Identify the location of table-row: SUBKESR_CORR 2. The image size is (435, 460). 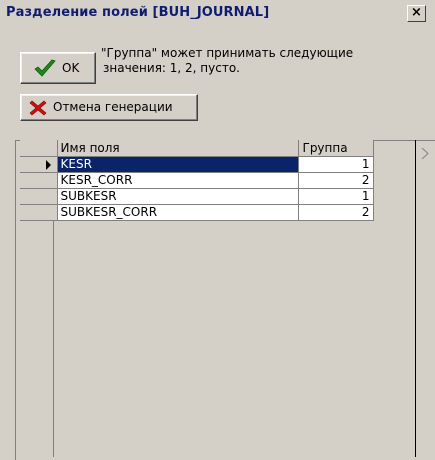
(197, 212).